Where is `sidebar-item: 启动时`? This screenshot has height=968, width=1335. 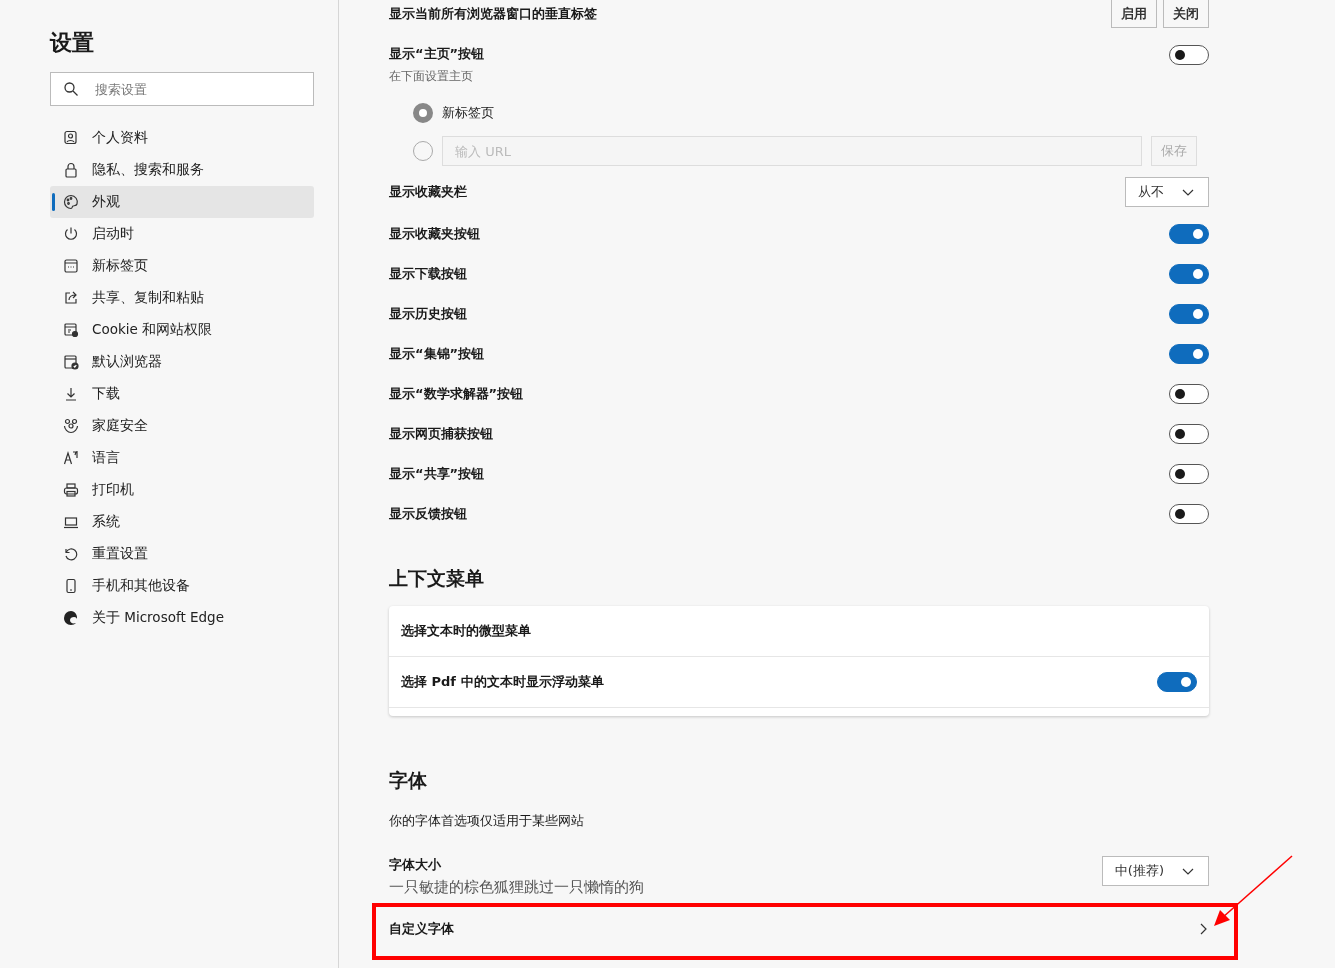
sidebar-item: 启动时 is located at coordinates (182, 234).